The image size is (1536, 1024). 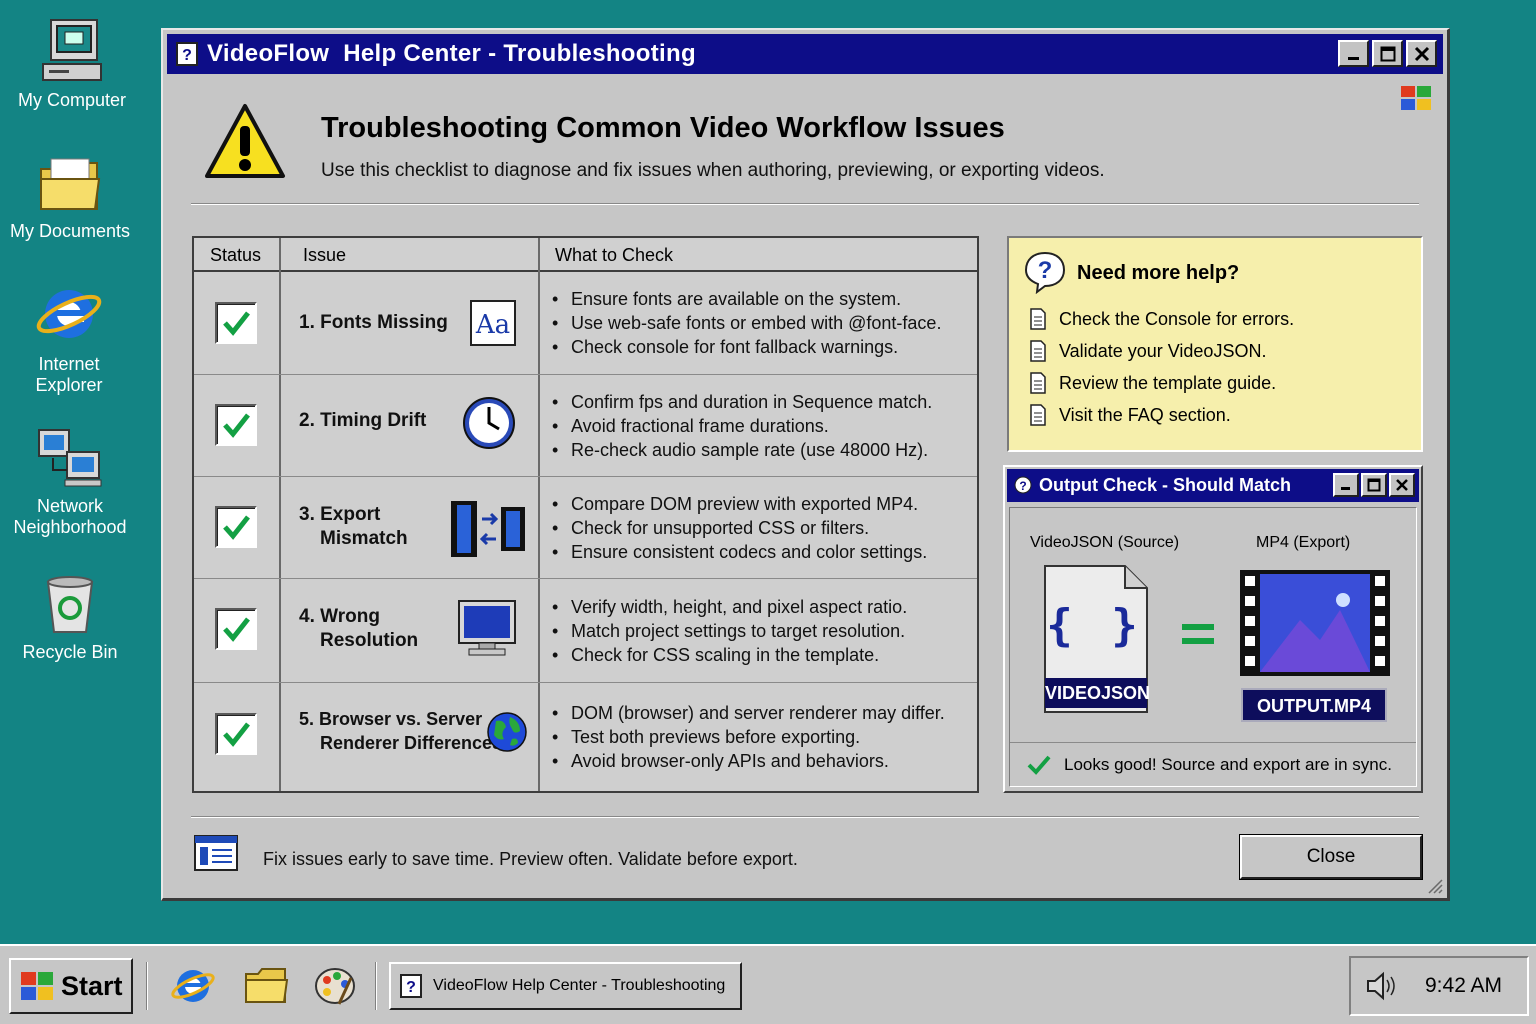 I want to click on clock: 9:42 AM, so click(x=1463, y=986).